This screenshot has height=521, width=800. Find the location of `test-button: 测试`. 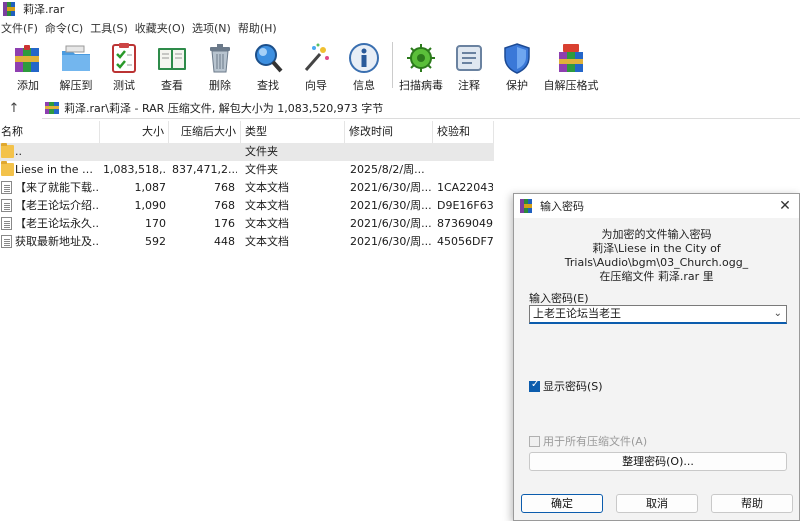

test-button: 测试 is located at coordinates (124, 66).